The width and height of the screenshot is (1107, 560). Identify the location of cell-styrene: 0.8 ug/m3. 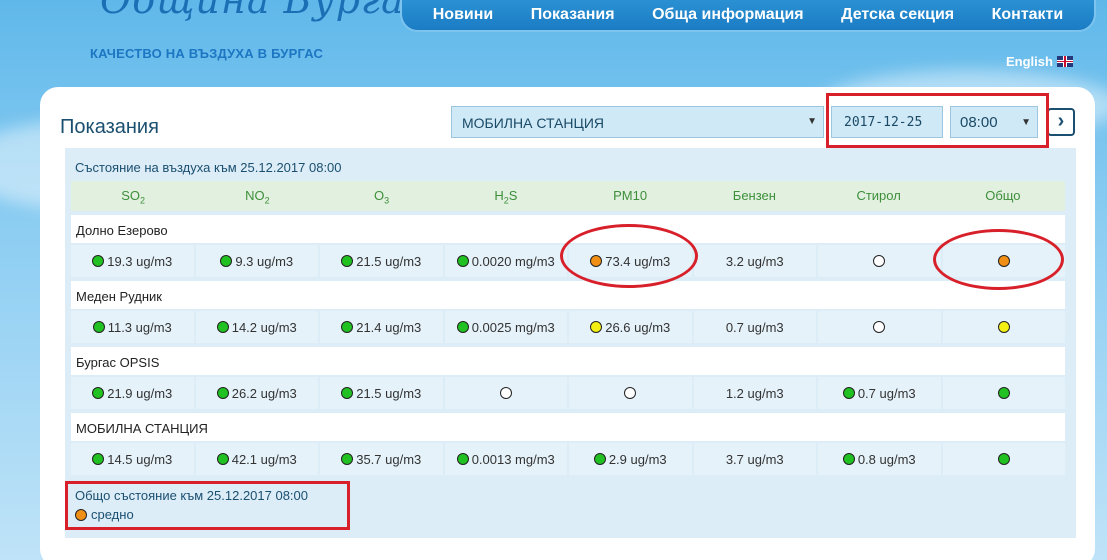
(879, 459).